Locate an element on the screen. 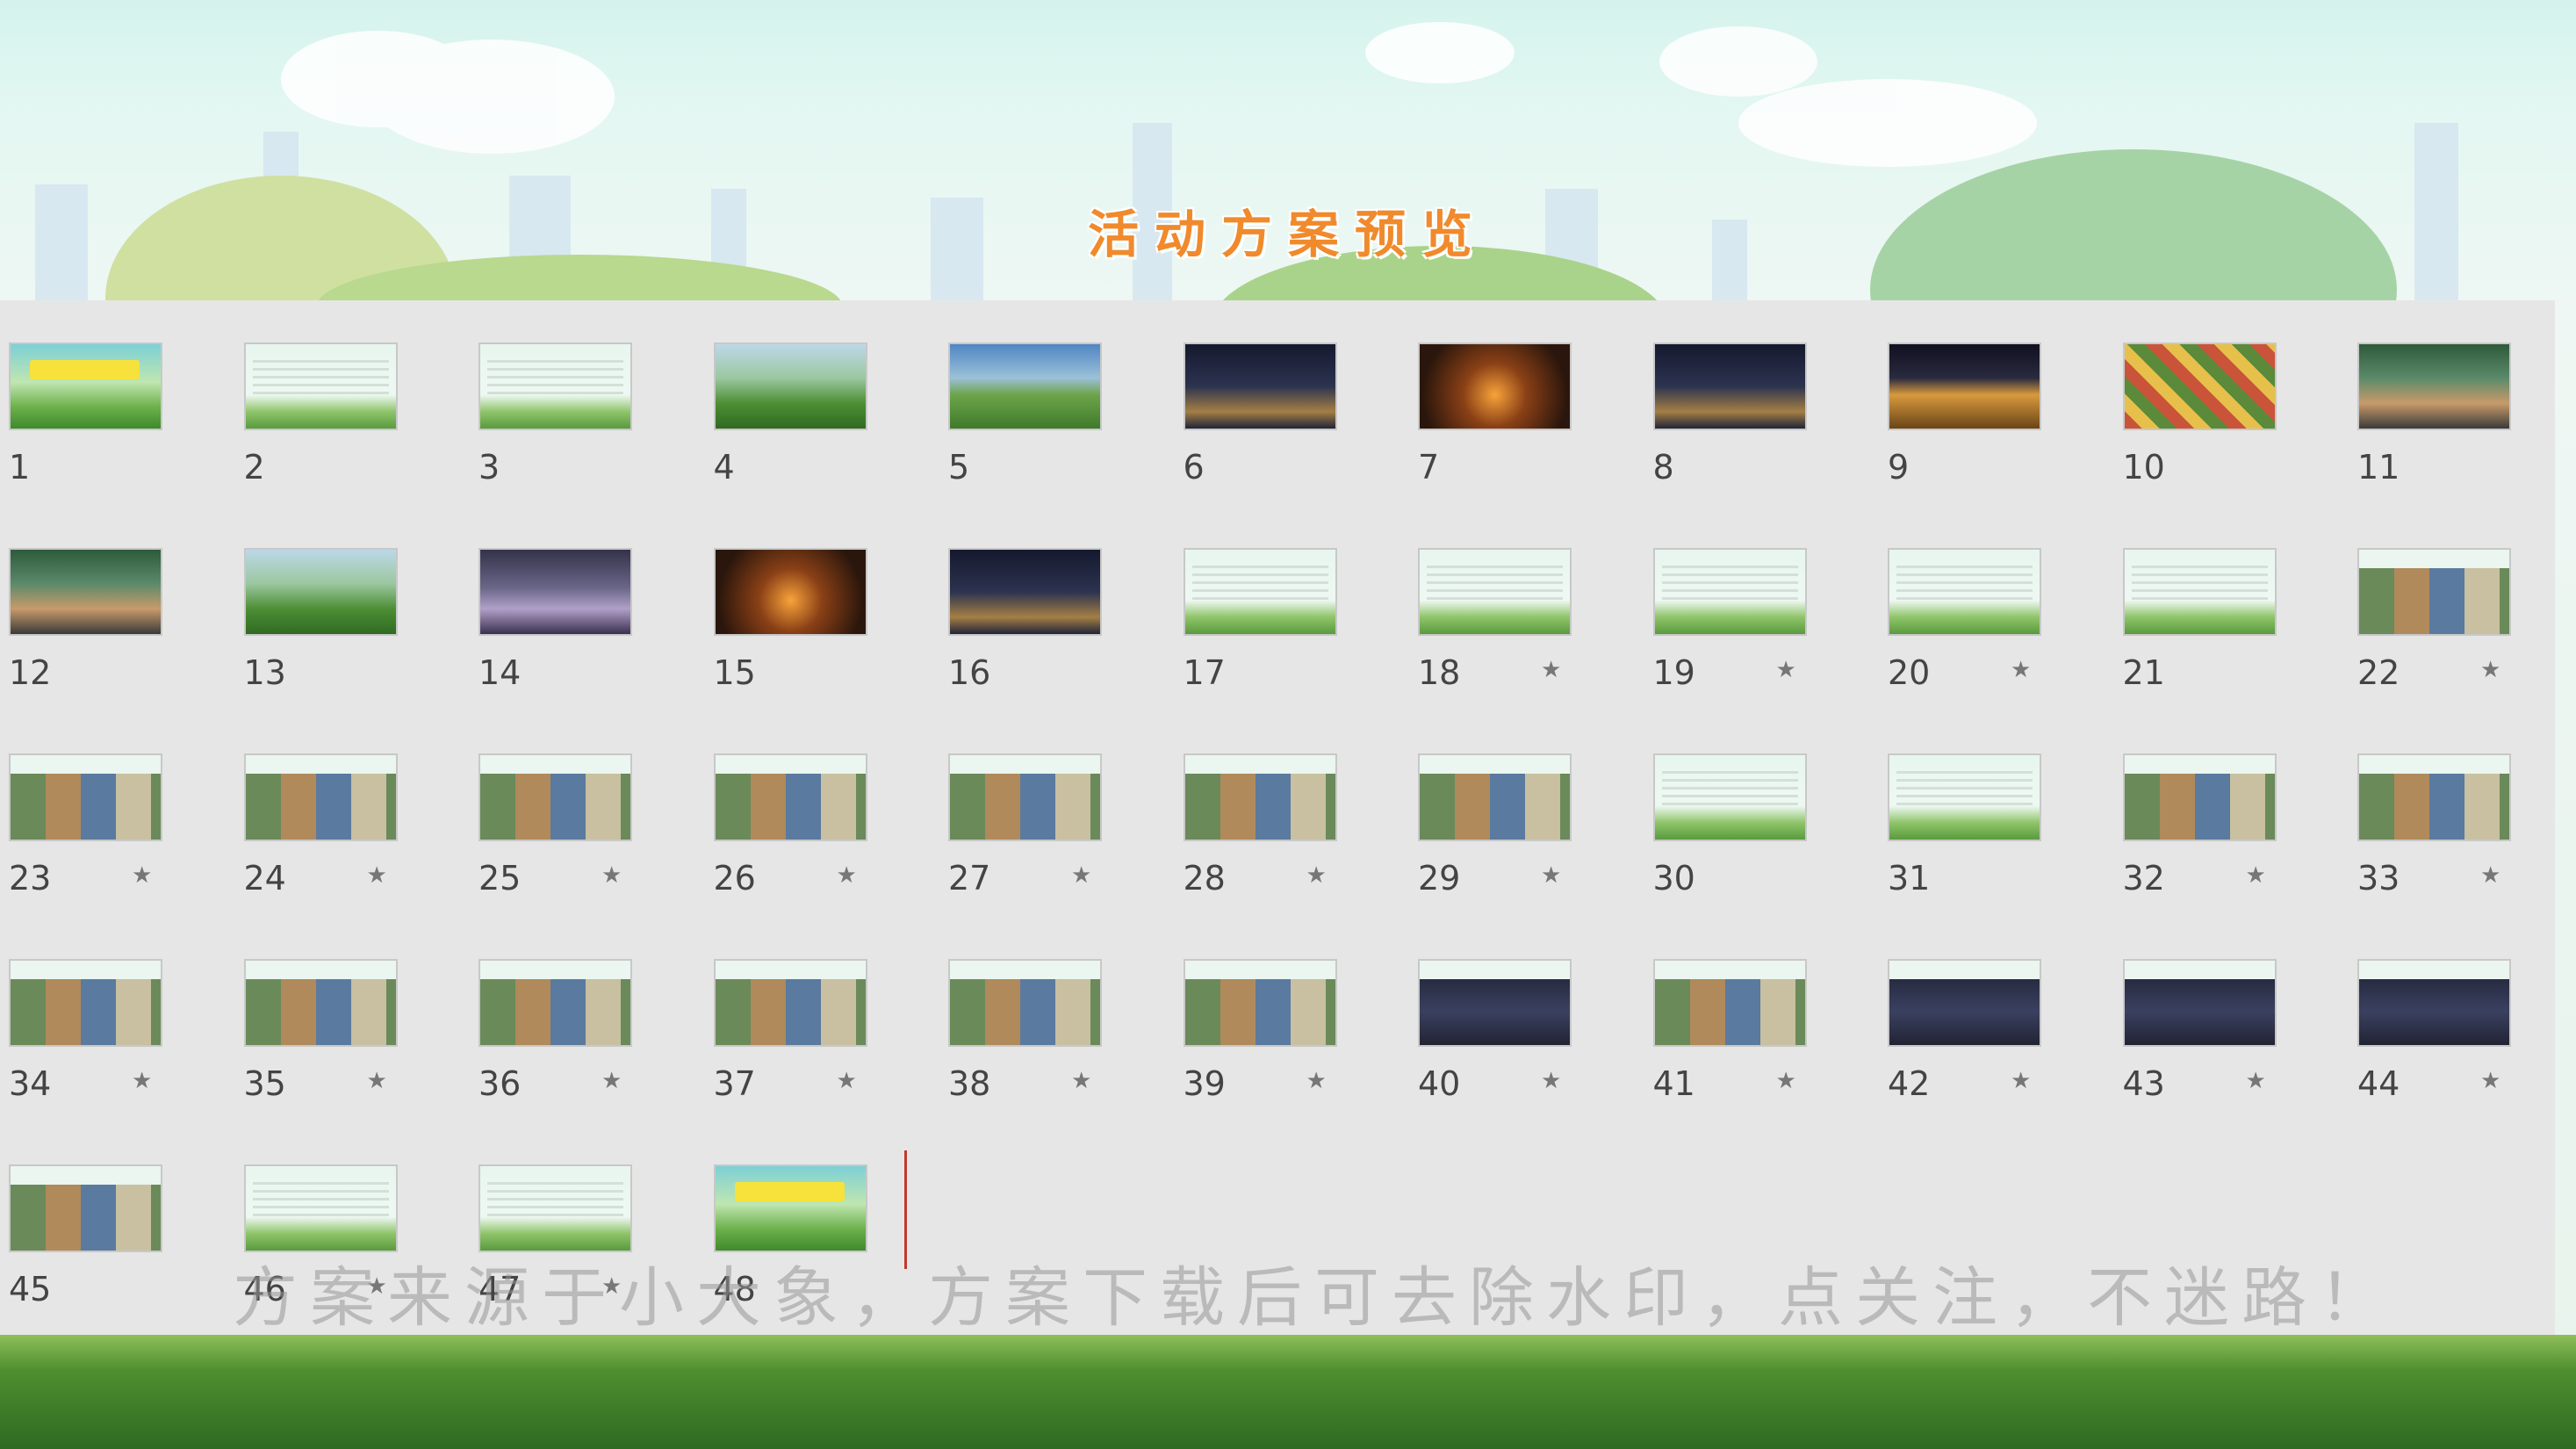 The height and width of the screenshot is (1449, 2576). slide-thumbnail: 34 ★ is located at coordinates (85, 1031).